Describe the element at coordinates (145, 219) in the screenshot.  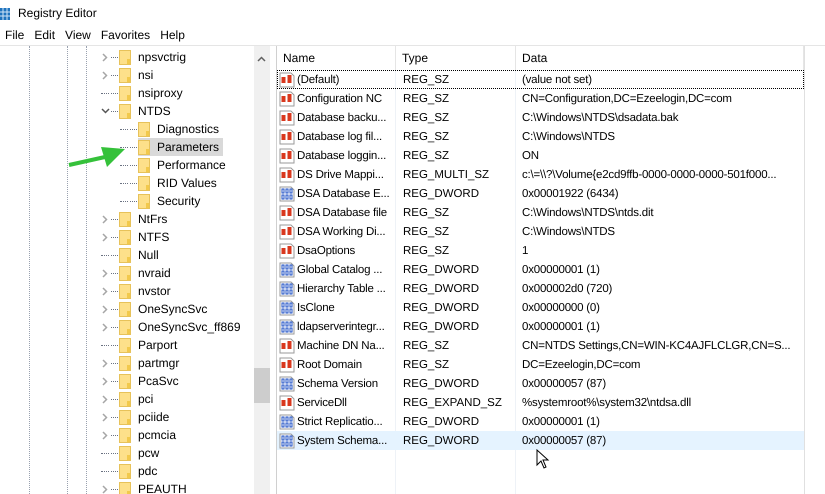
I see `tree-item: NtFrs` at that location.